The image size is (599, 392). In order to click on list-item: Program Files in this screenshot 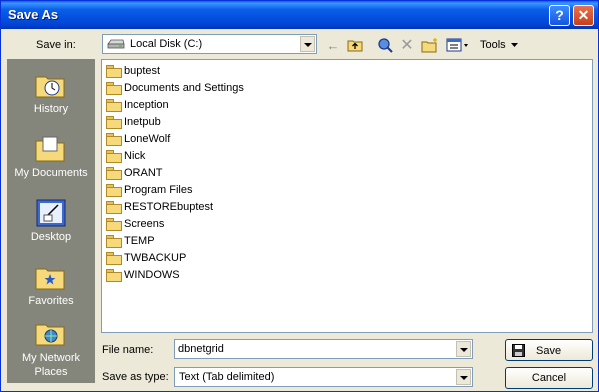, I will do `click(149, 189)`.